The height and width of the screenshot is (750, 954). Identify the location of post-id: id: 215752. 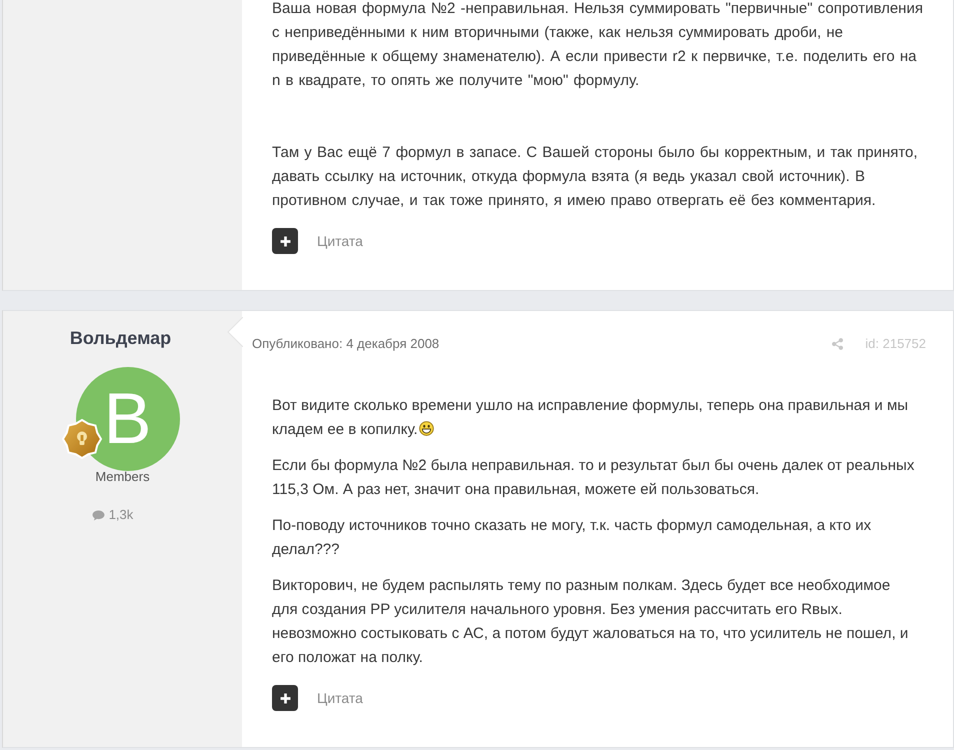
(895, 344).